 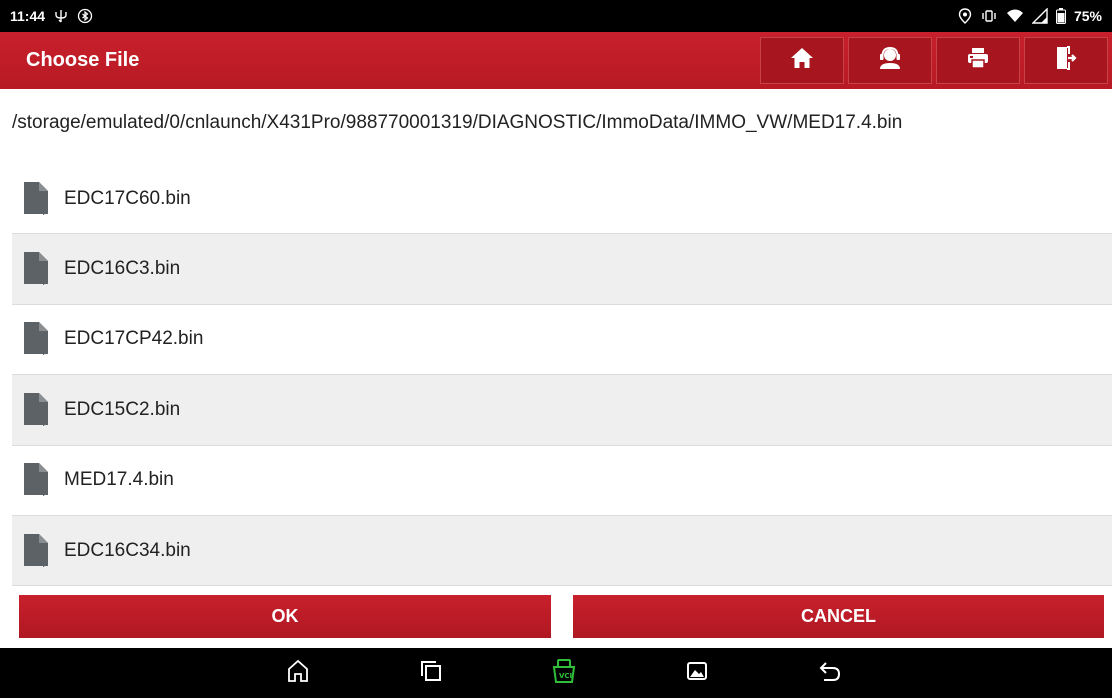 I want to click on status-bar: 11:44 75%, so click(x=556, y=16).